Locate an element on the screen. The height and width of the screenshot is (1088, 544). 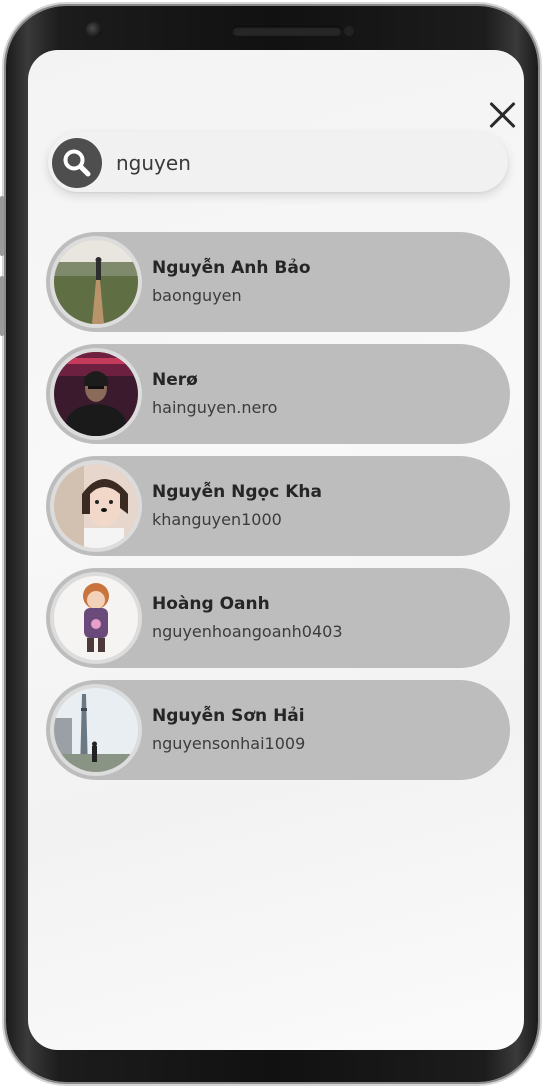
search-input is located at coordinates (301, 163).